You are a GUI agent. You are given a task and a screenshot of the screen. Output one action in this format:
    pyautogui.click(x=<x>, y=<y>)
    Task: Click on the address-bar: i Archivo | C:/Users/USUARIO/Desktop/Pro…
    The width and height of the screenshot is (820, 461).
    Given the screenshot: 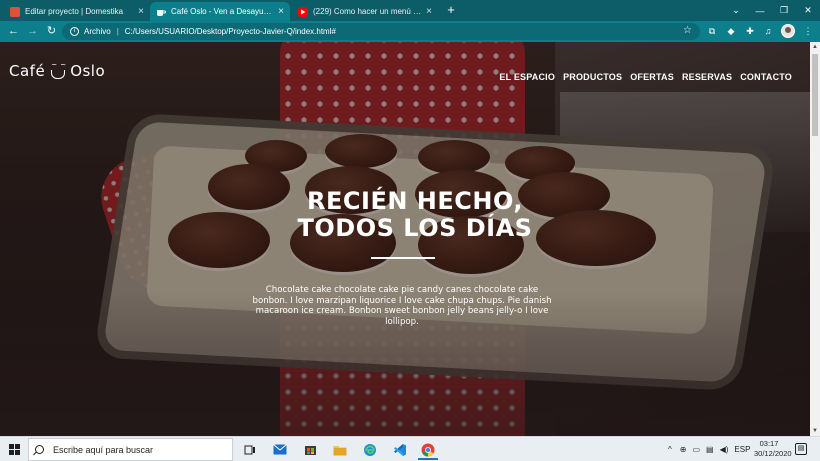 What is the action you would take?
    pyautogui.click(x=381, y=31)
    